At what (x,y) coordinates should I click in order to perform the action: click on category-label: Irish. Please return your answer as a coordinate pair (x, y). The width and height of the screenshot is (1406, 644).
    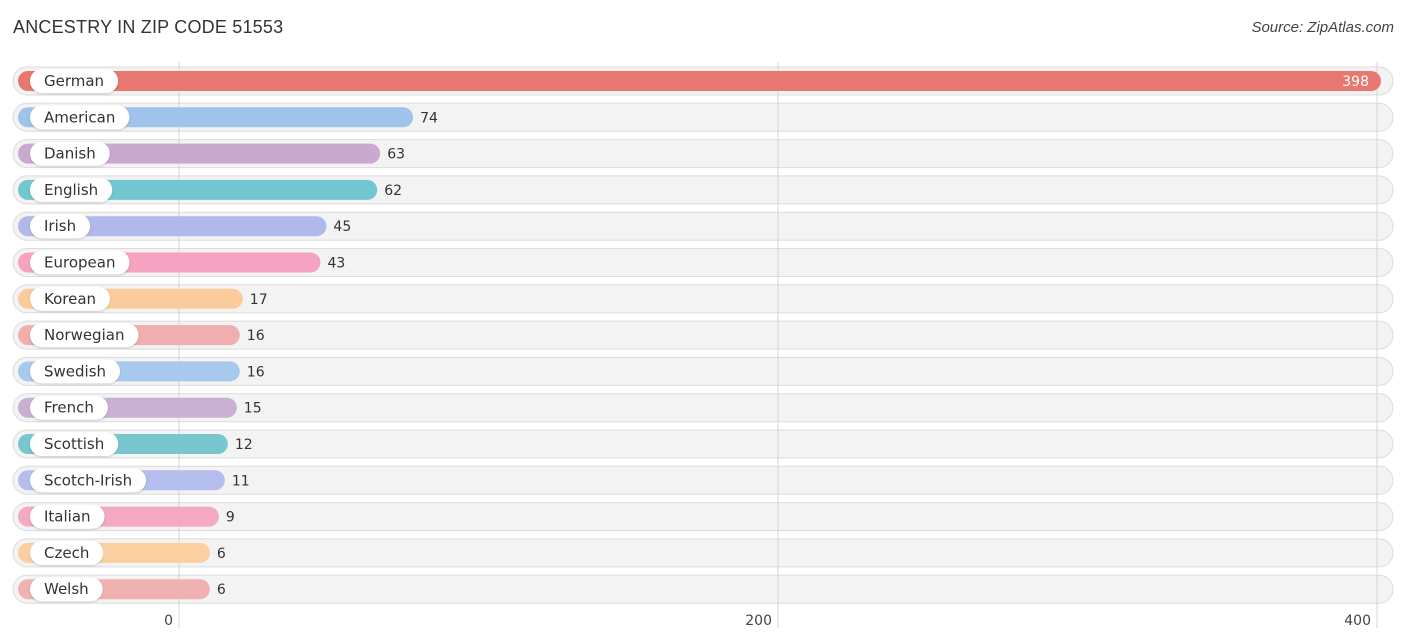
    Looking at the image, I should click on (60, 226).